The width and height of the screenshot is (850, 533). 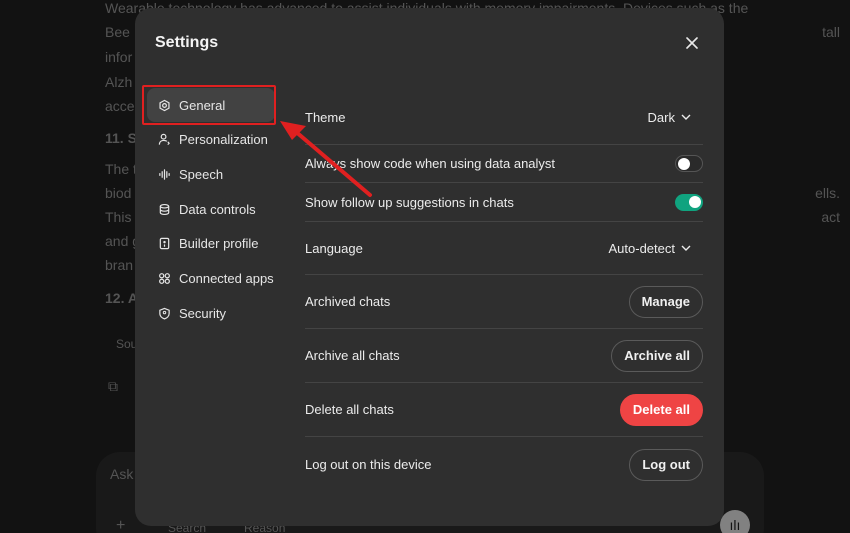 I want to click on archived-chats-label: Archived chats, so click(x=348, y=301).